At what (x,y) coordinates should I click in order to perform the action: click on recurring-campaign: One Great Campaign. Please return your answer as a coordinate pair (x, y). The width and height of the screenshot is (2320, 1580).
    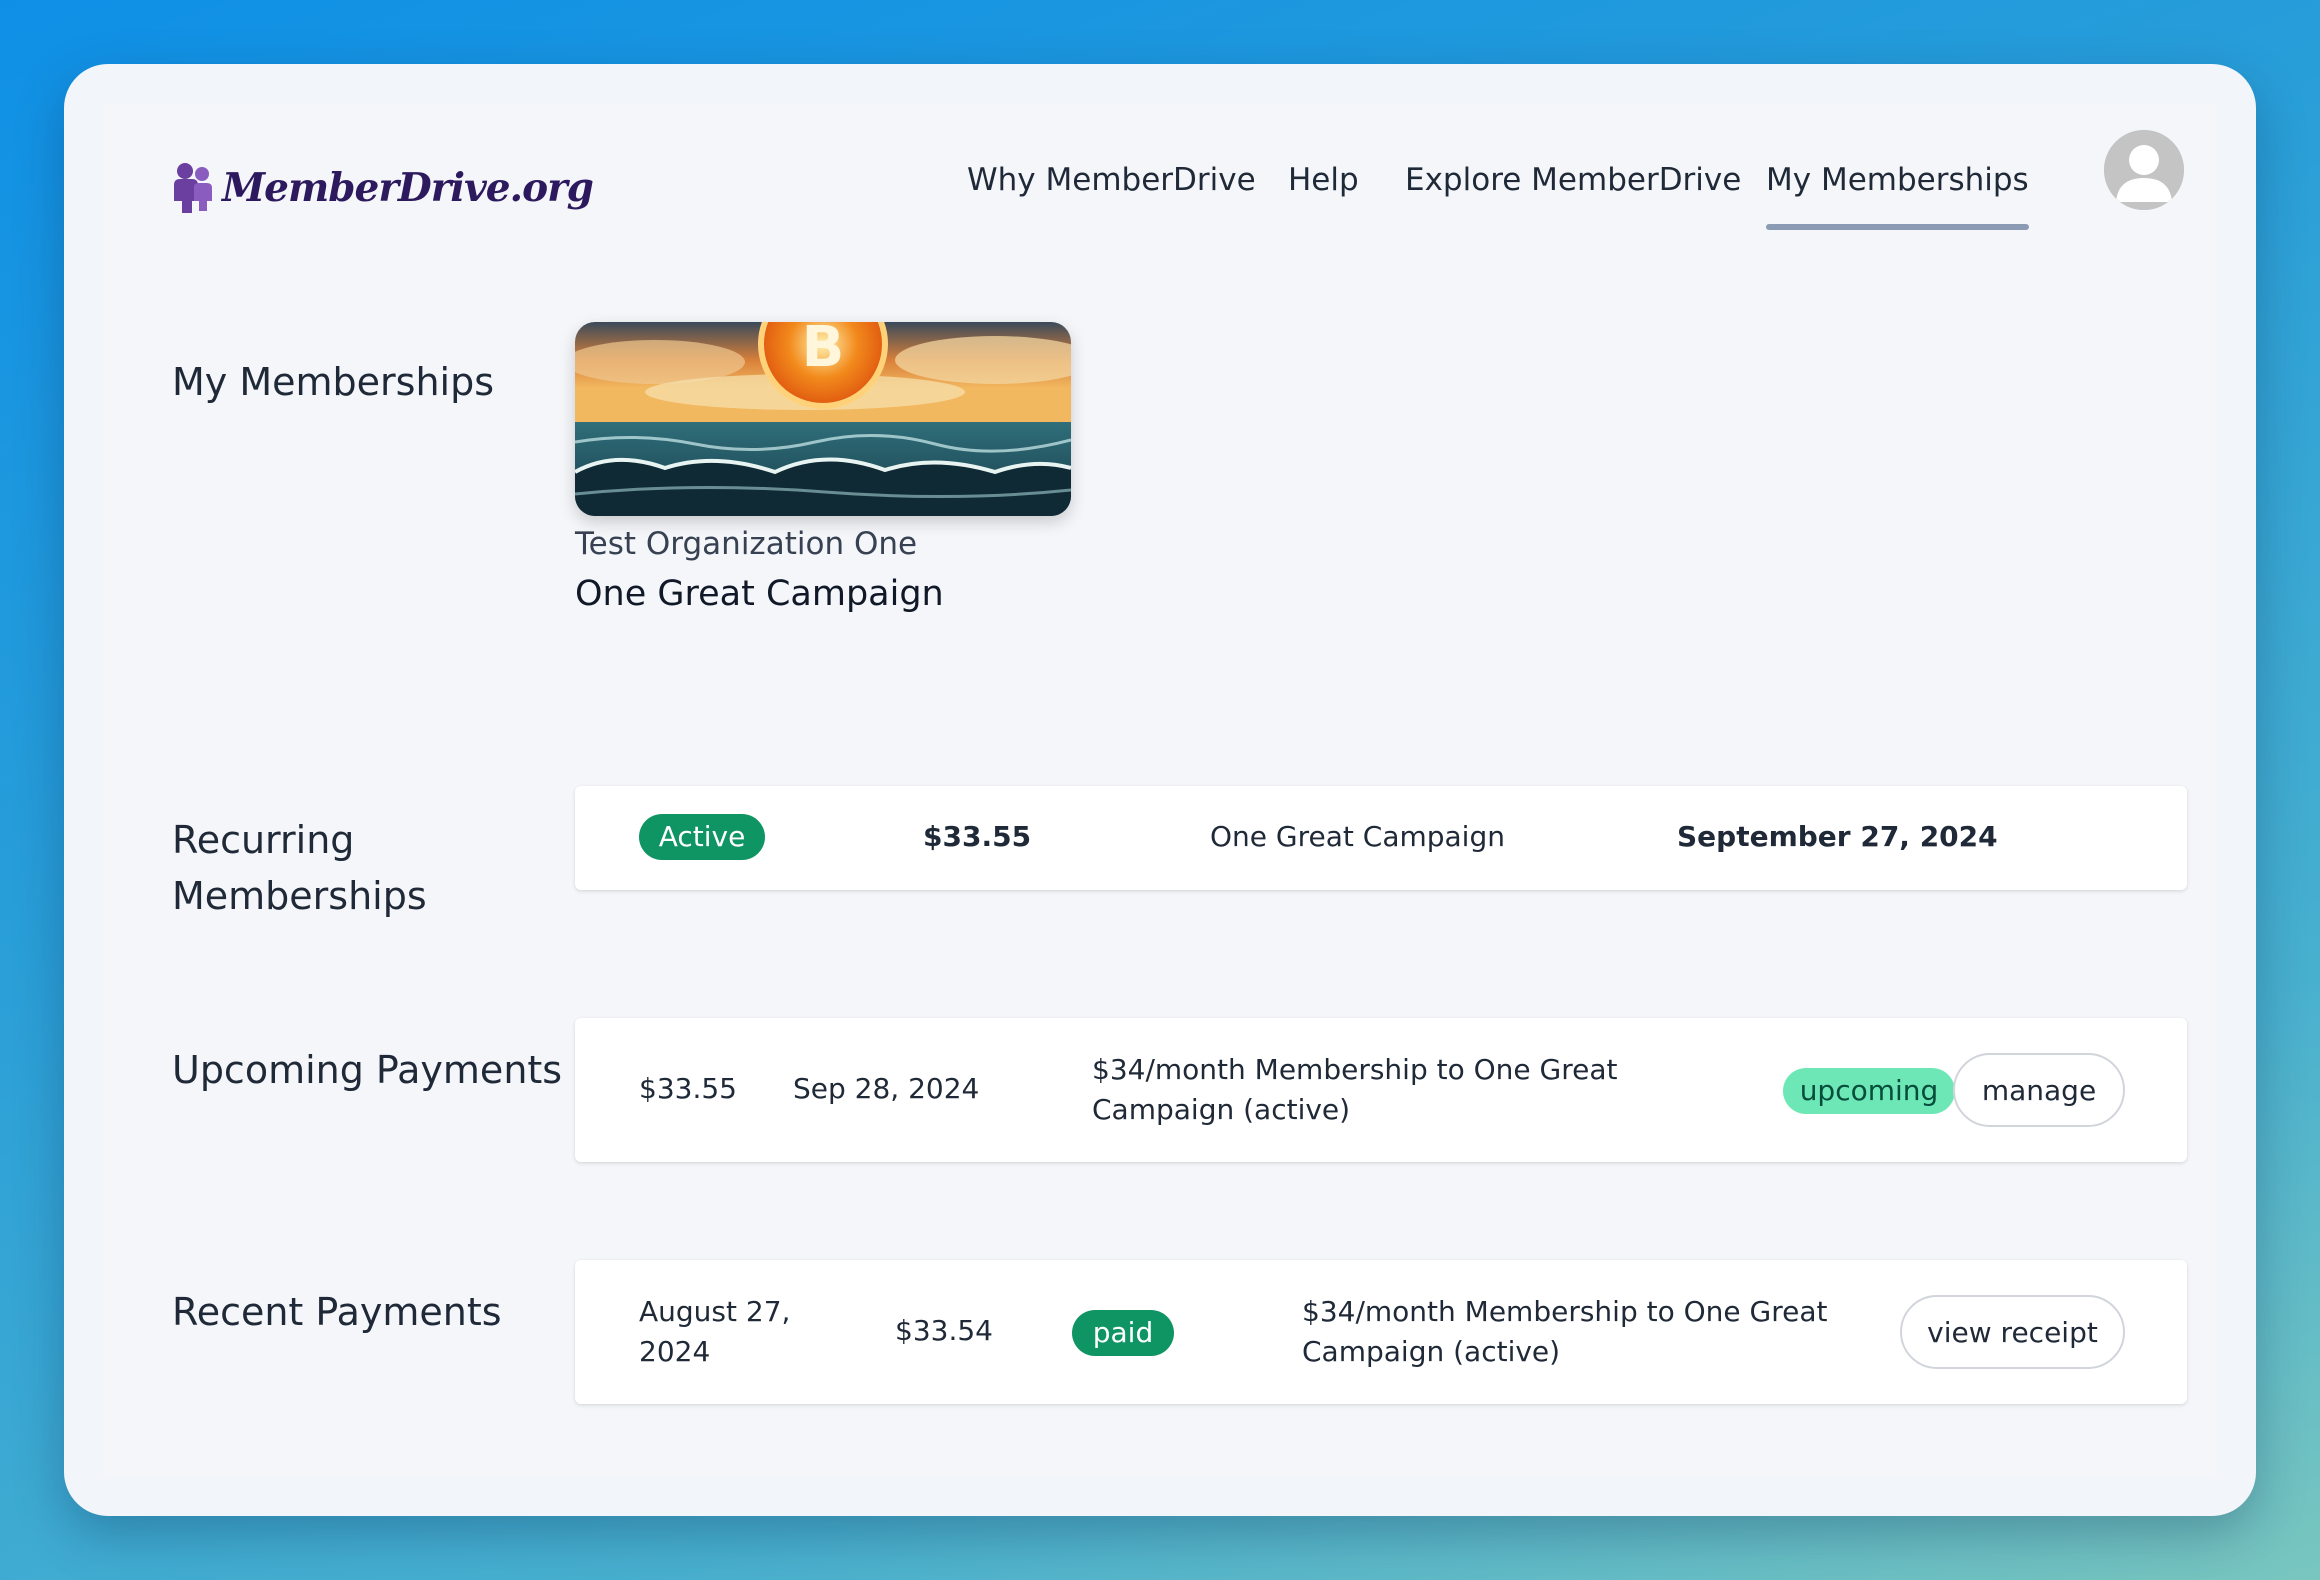
    Looking at the image, I should click on (1357, 836).